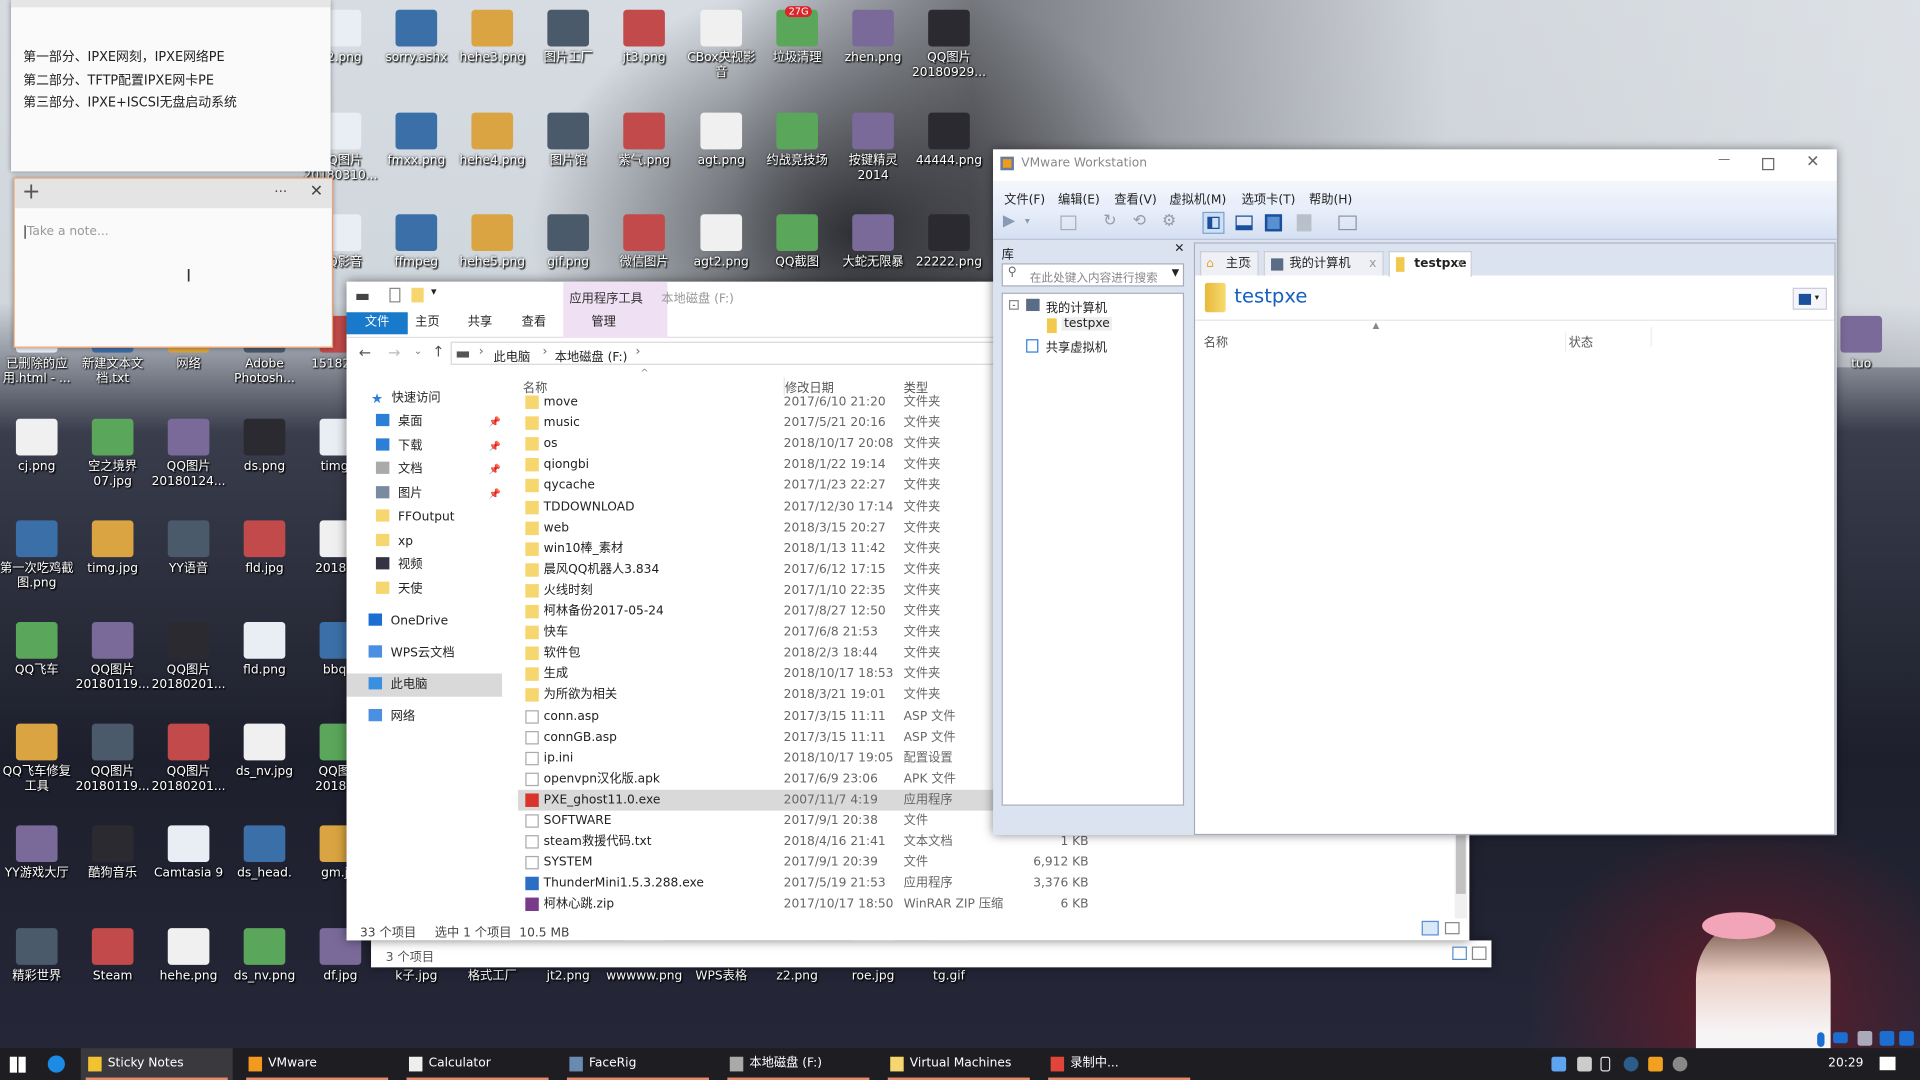 Image resolution: width=1920 pixels, height=1080 pixels. What do you see at coordinates (113, 853) in the screenshot?
I see `desktop-icon: 酷狗音乐` at bounding box center [113, 853].